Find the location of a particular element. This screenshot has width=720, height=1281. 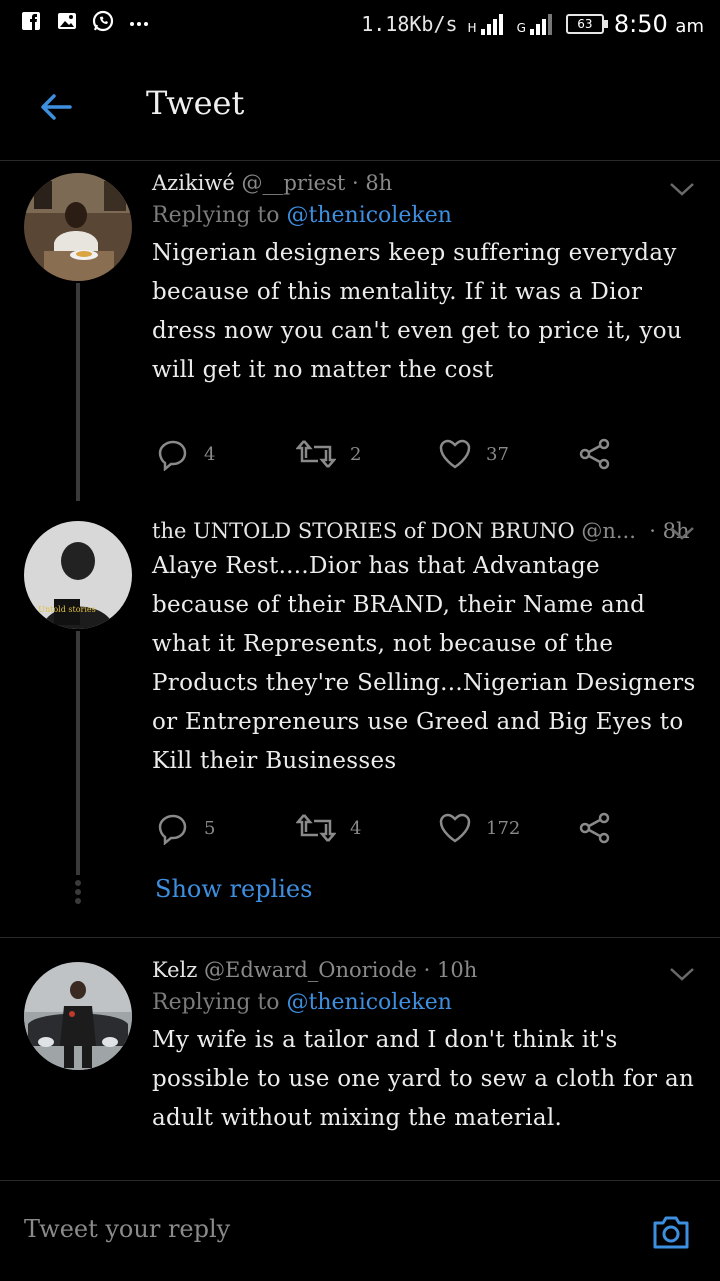

author-name: Azikiwé is located at coordinates (193, 183).